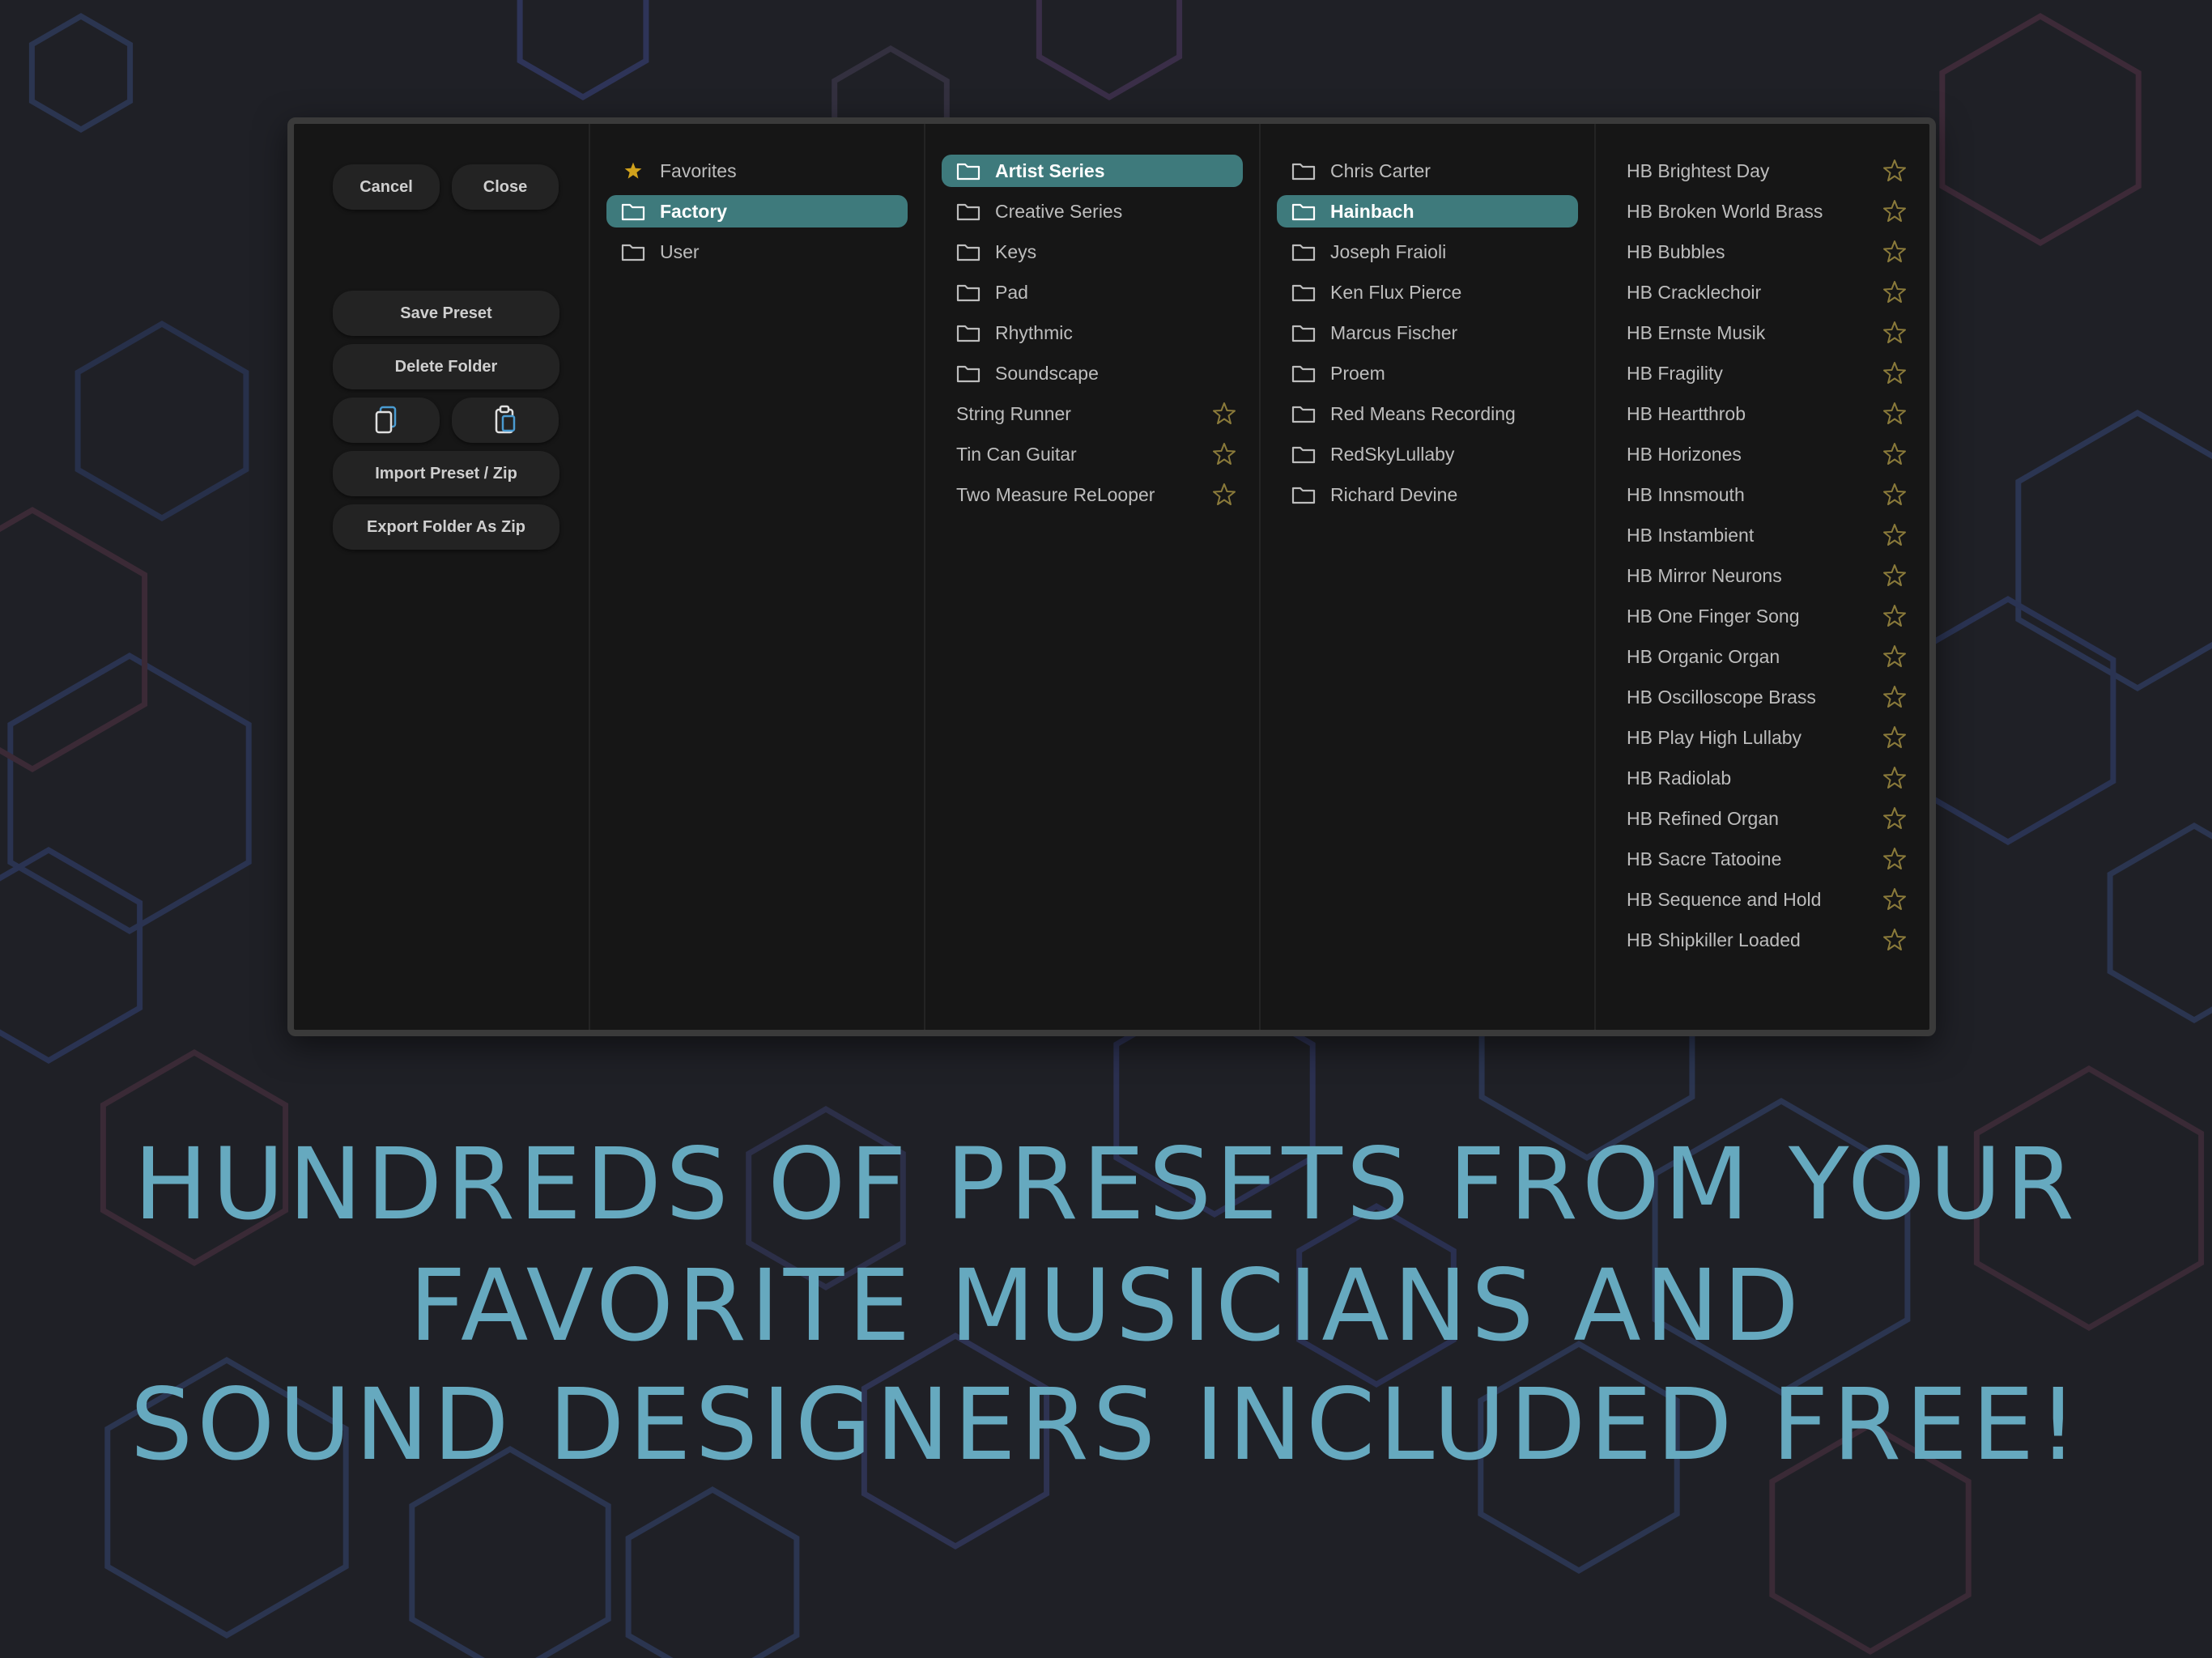  I want to click on preset-item: HB Broken World Brass, so click(1763, 211).